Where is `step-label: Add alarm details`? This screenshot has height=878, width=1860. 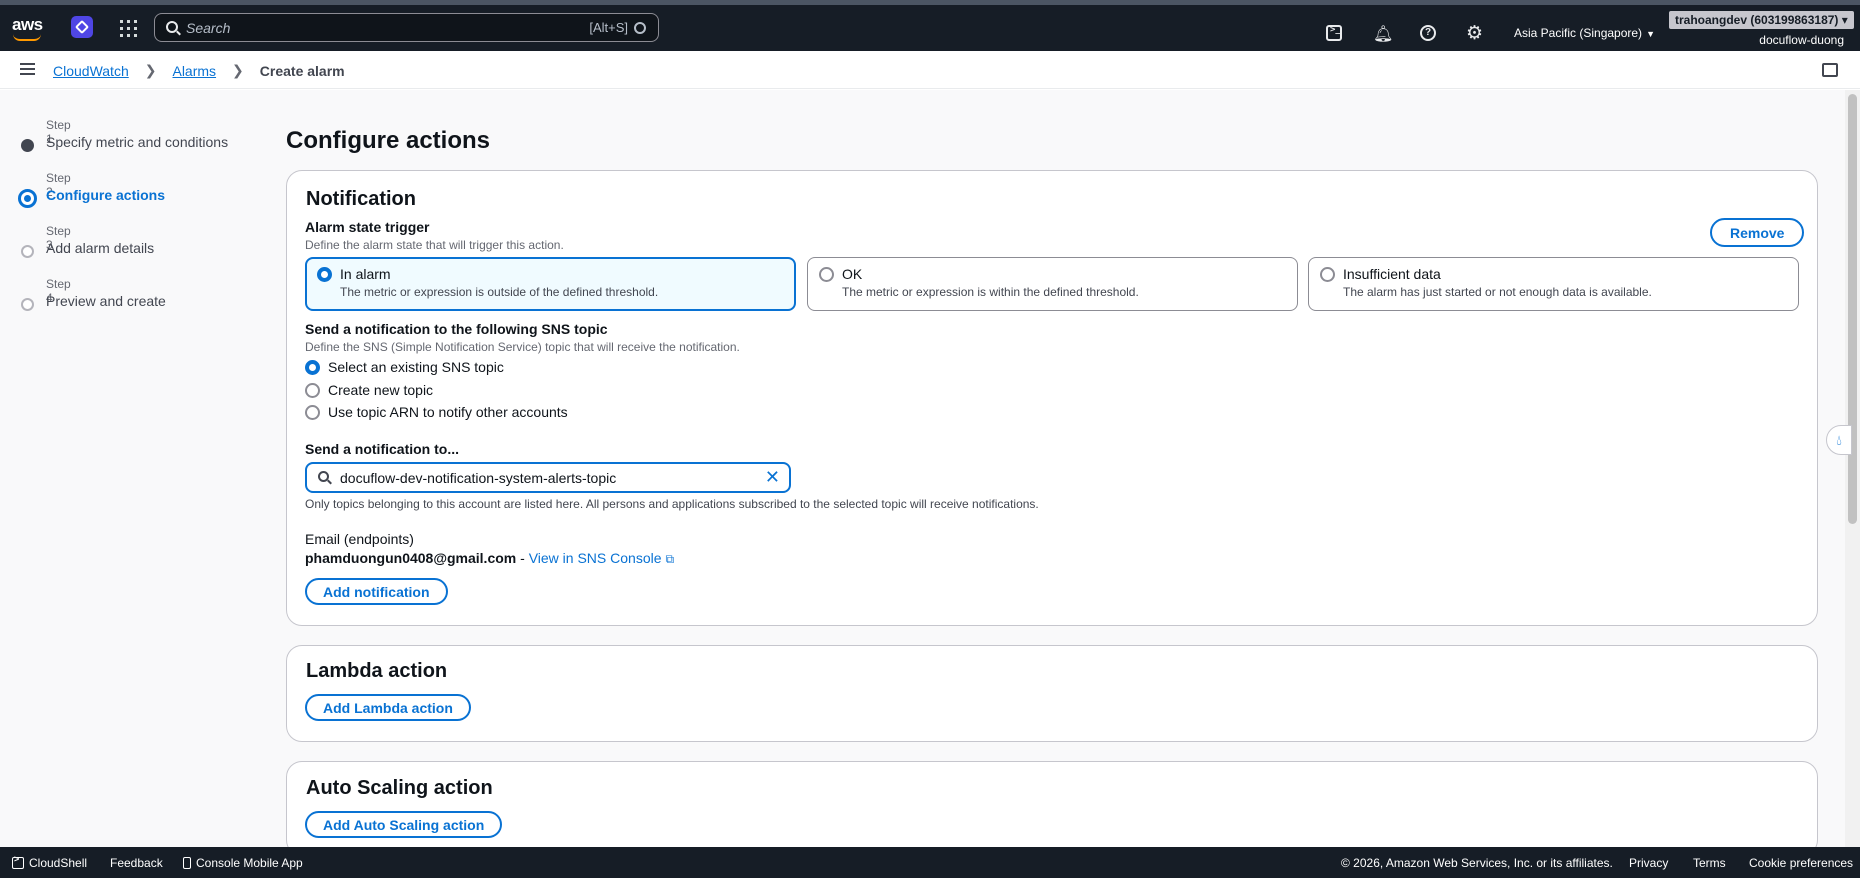 step-label: Add alarm details is located at coordinates (100, 248).